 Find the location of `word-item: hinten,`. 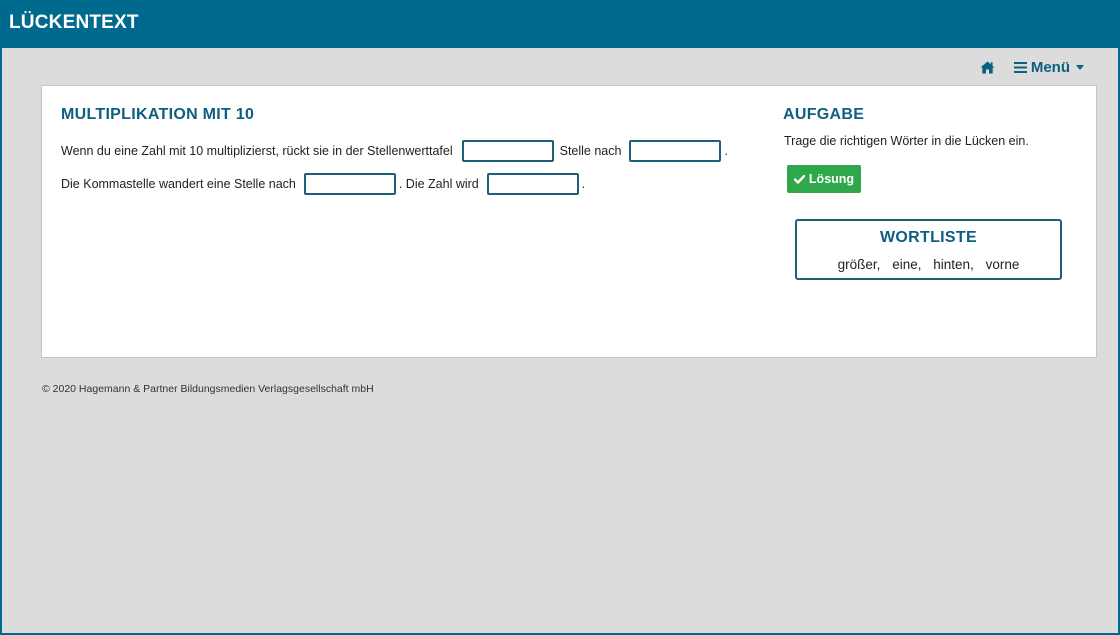

word-item: hinten, is located at coordinates (953, 264).